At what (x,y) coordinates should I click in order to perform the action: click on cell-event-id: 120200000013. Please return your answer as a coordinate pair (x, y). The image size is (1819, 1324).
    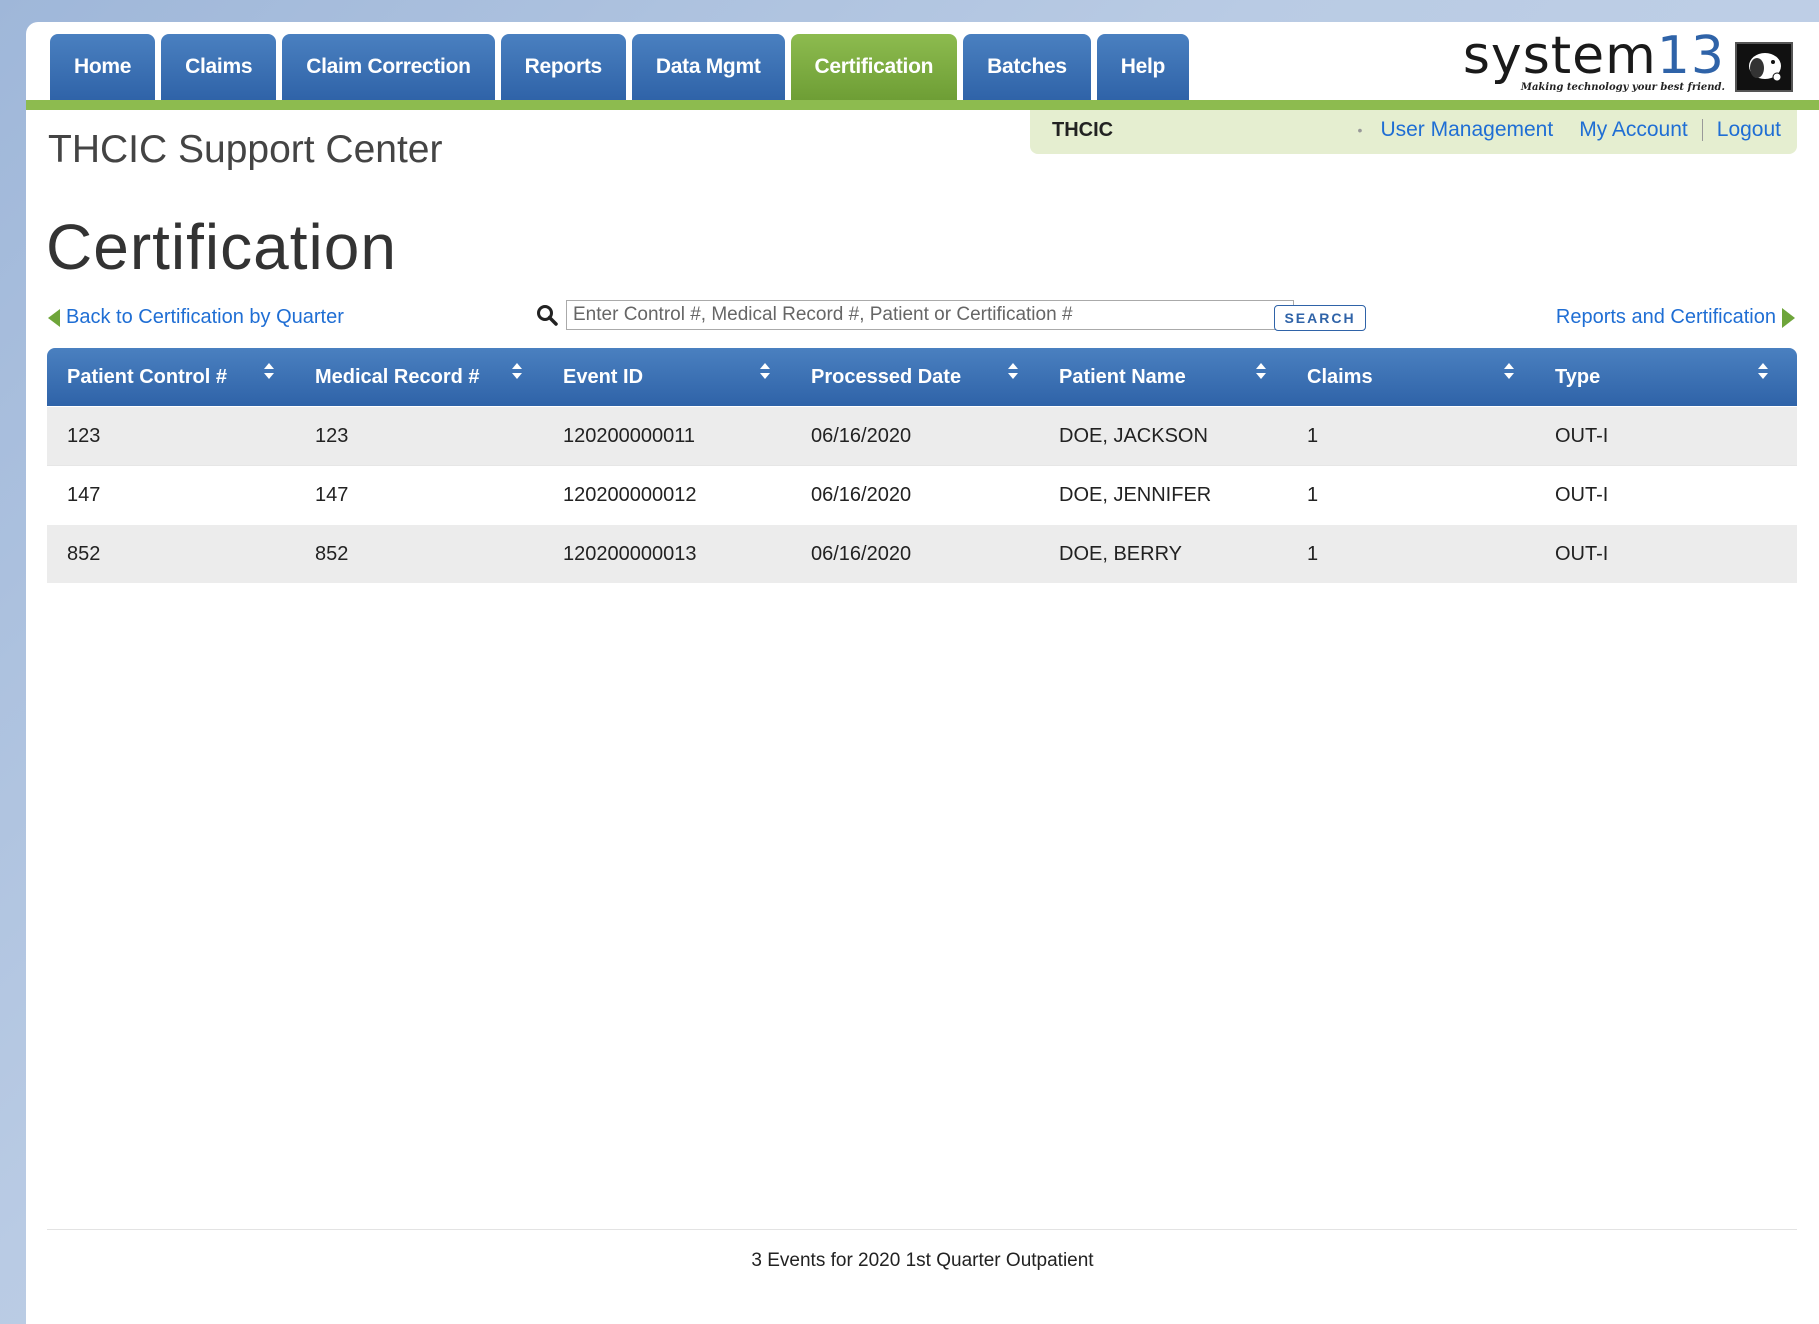
    Looking at the image, I should click on (630, 553).